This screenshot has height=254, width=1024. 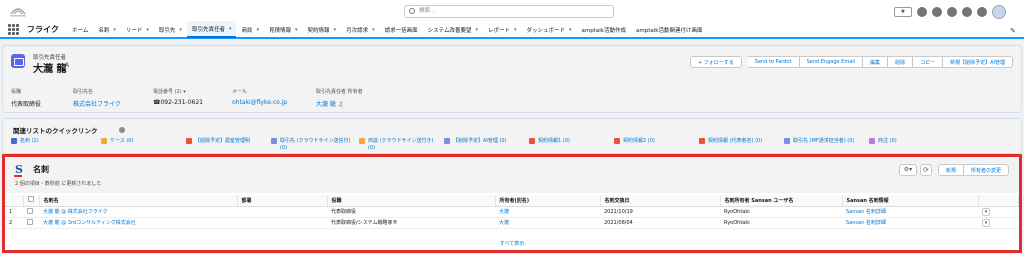 I want to click on quick-link-3: 取引先 (クラウドサイン送信付) (0), so click(x=311, y=145).